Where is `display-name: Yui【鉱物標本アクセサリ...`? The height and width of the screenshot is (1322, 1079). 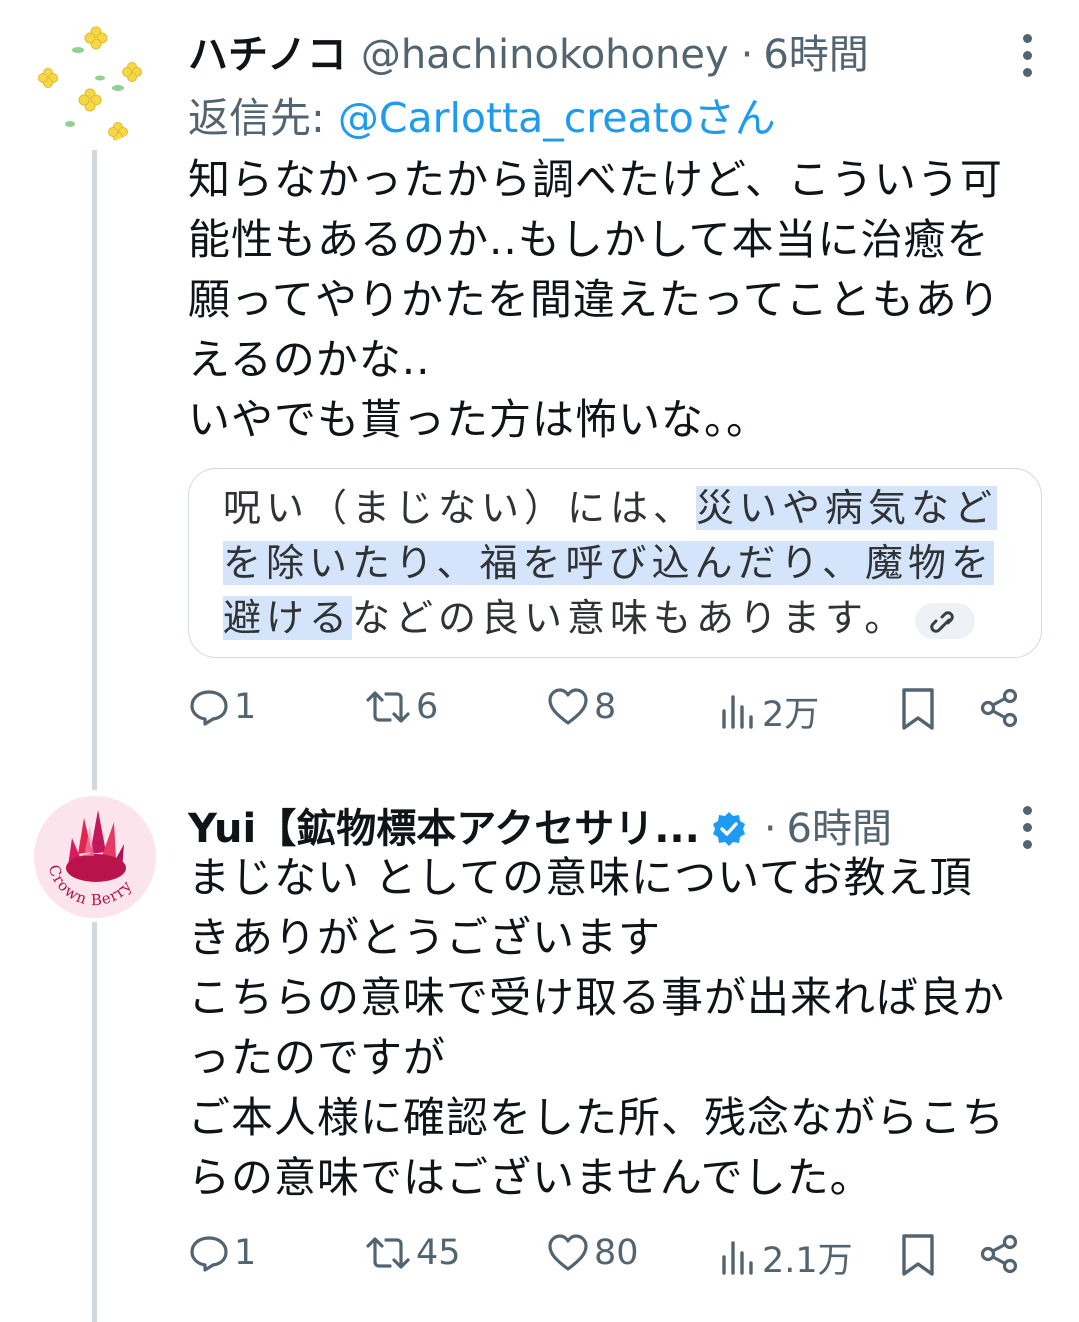 display-name: Yui【鉱物標本アクセサリ... is located at coordinates (444, 825).